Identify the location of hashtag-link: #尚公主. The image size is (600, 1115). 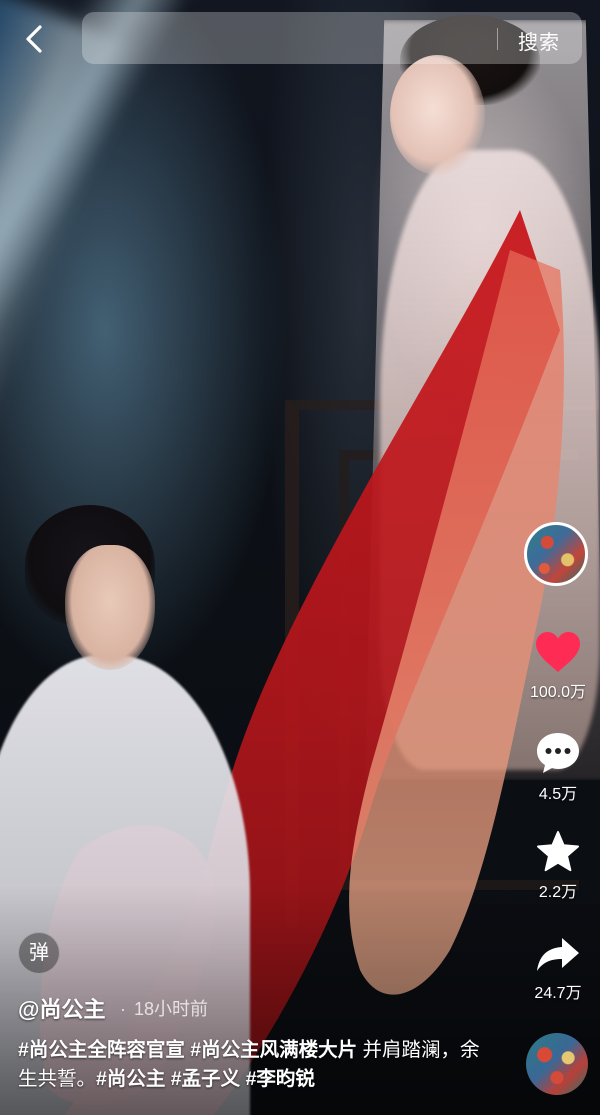
(130, 1079).